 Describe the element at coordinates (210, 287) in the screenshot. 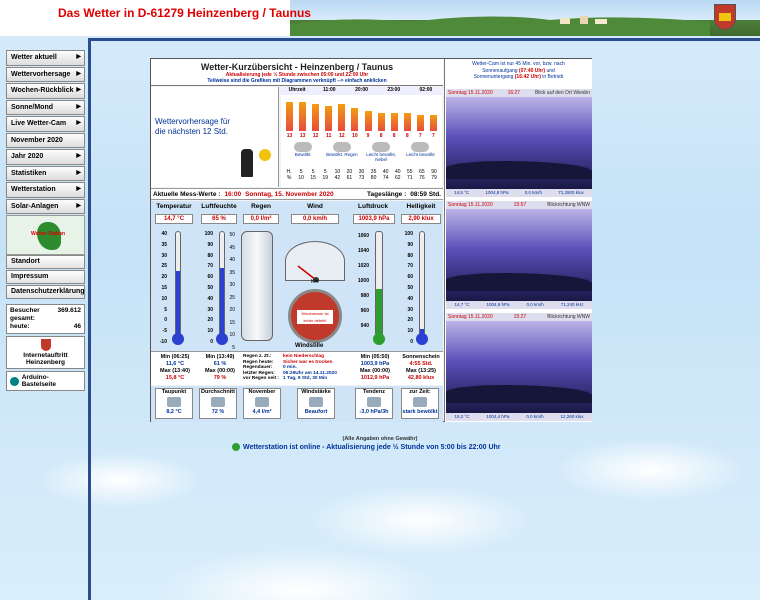

I see `scale-tick-label: 50` at that location.